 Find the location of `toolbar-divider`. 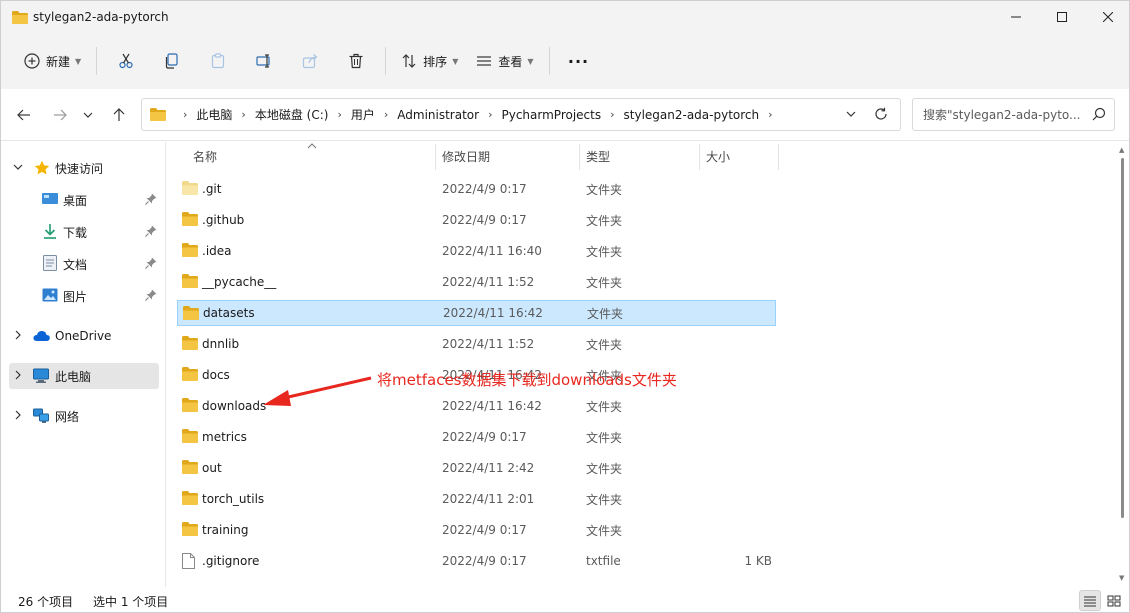

toolbar-divider is located at coordinates (97, 61).